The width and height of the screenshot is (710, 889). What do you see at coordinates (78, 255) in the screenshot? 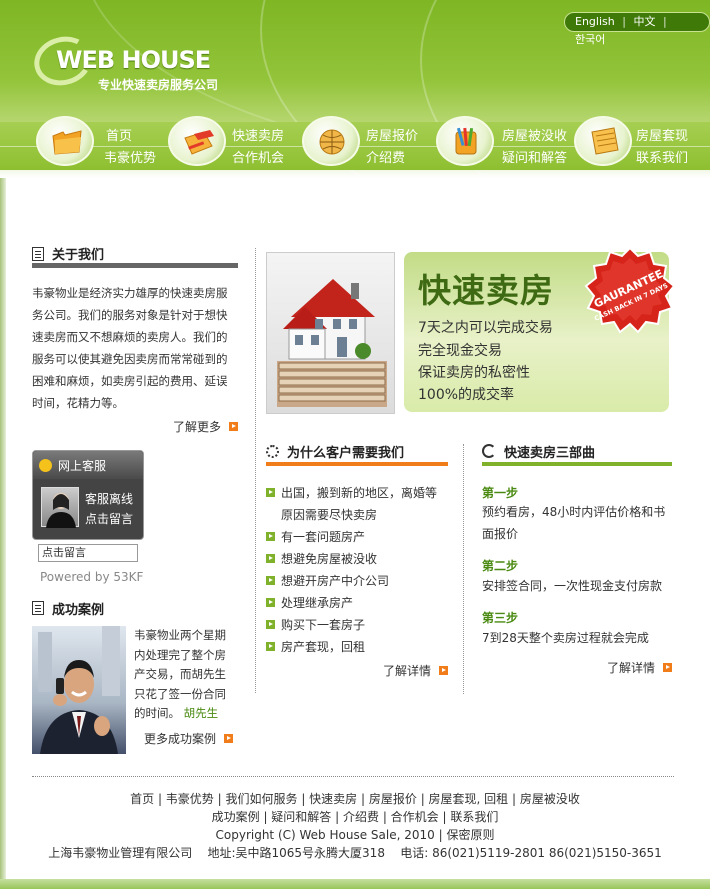
I see `about-title: 关于我们` at bounding box center [78, 255].